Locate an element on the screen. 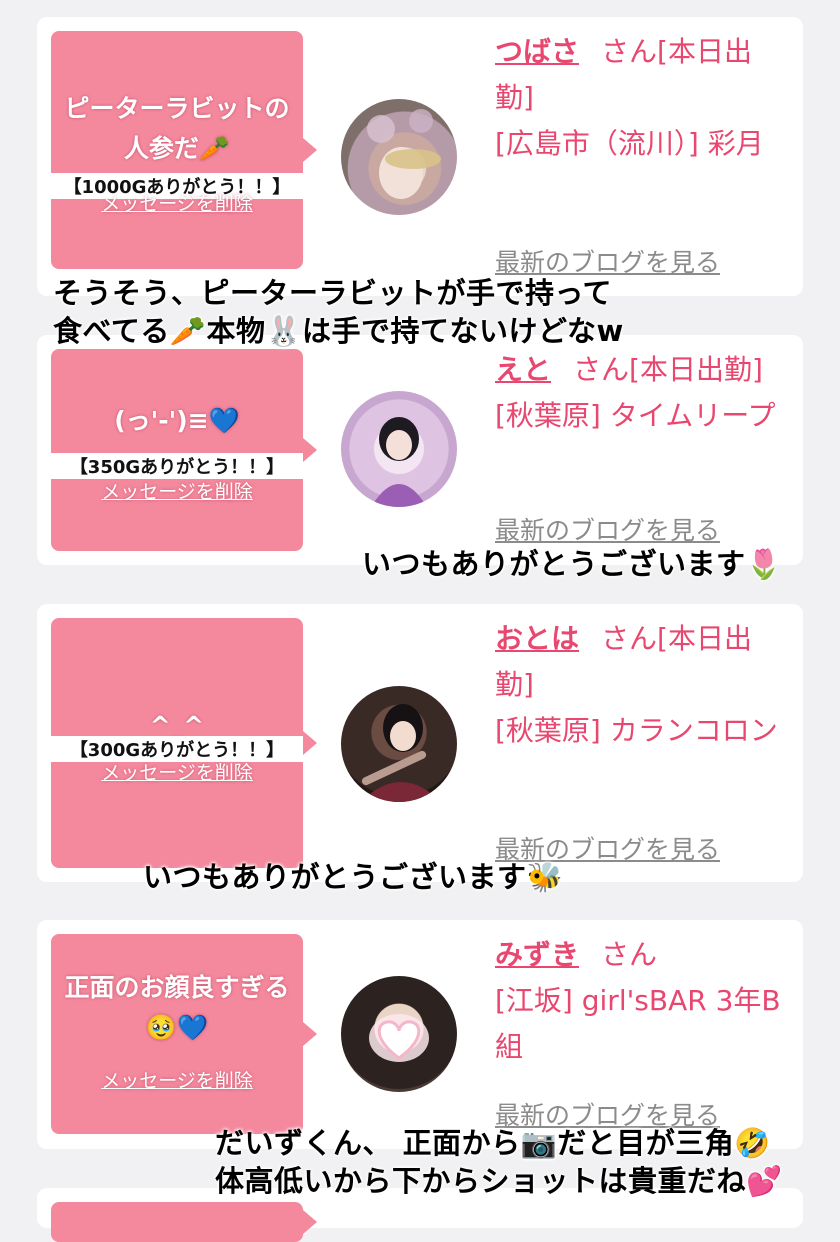 The height and width of the screenshot is (1242, 840). message-text: 正面のお顔良すぎる🥹💙 is located at coordinates (177, 1007).